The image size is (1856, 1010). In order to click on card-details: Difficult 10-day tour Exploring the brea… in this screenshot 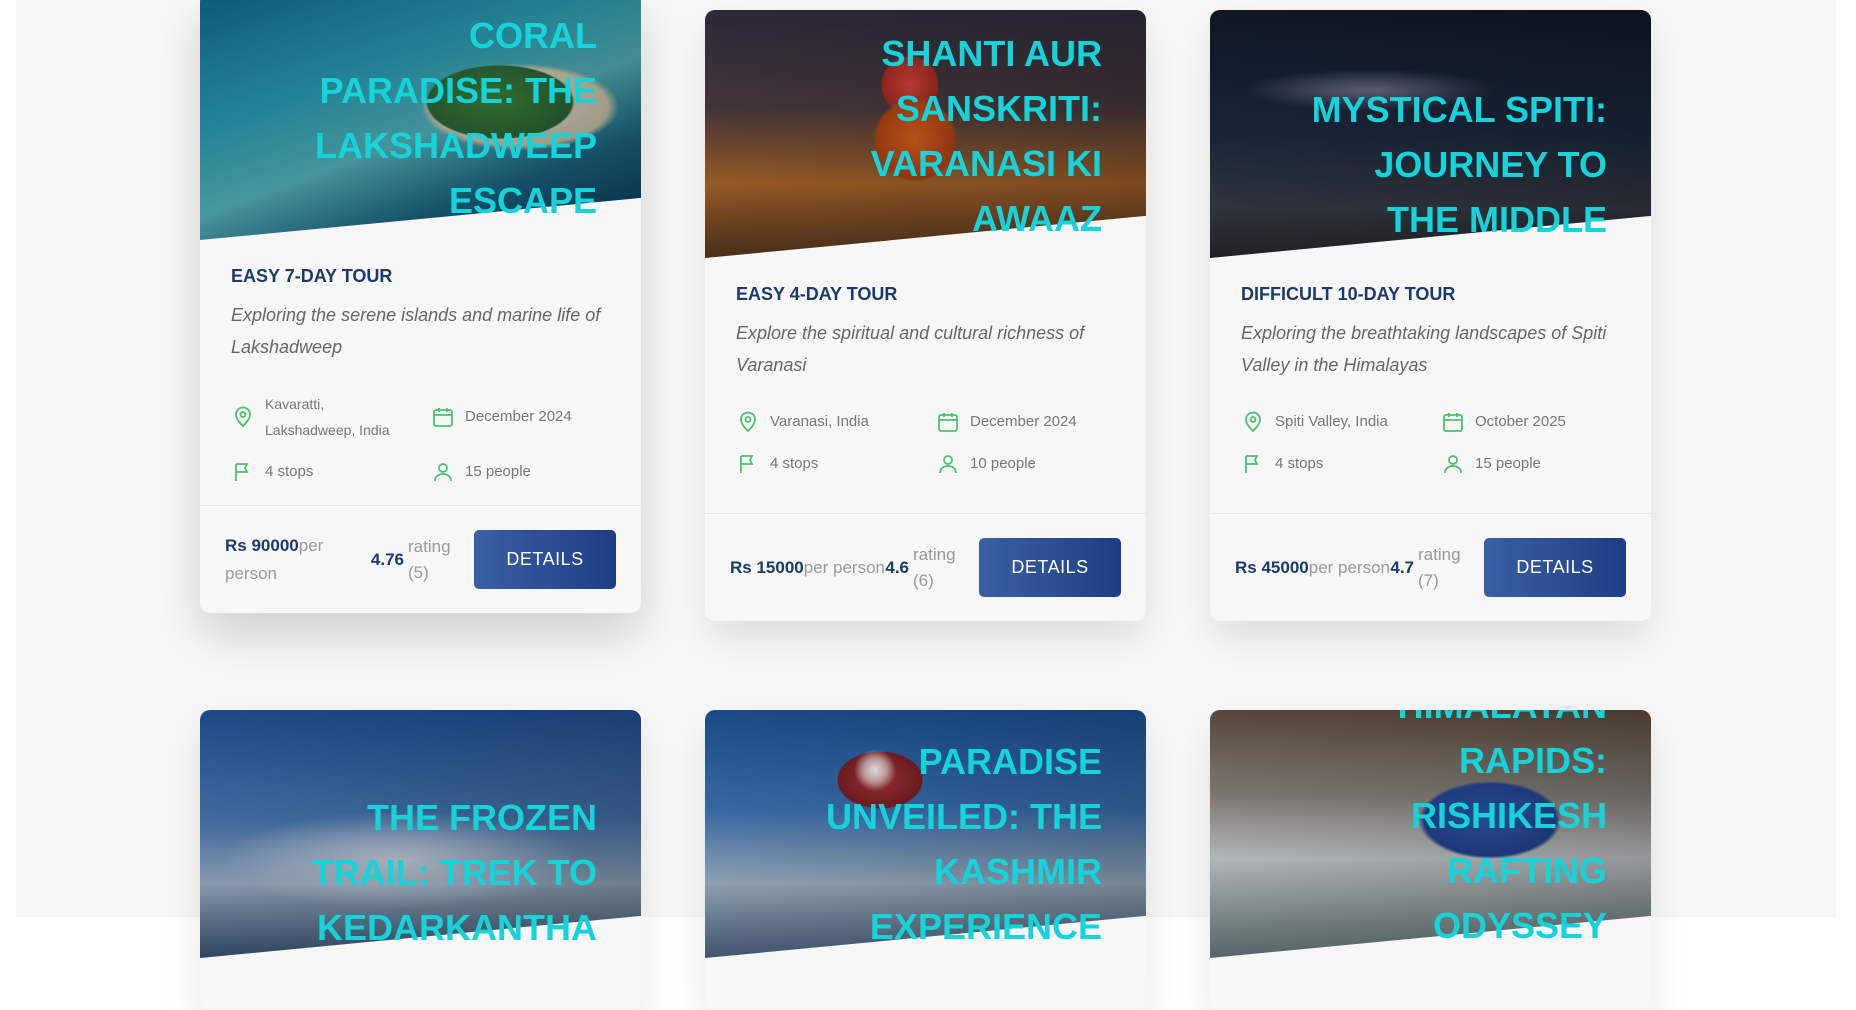, I will do `click(1430, 377)`.